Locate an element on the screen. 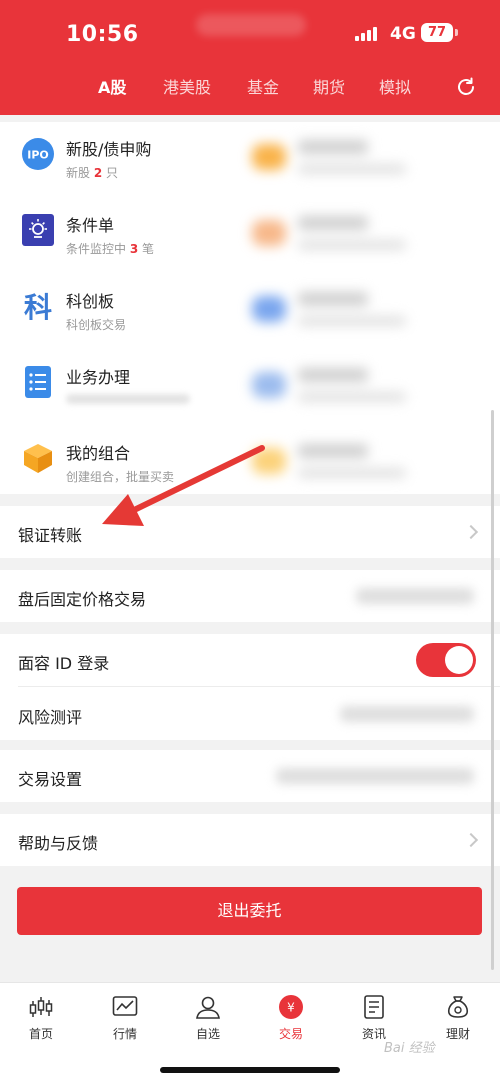  help-feedback-row: 帮助与反馈 is located at coordinates (250, 840).